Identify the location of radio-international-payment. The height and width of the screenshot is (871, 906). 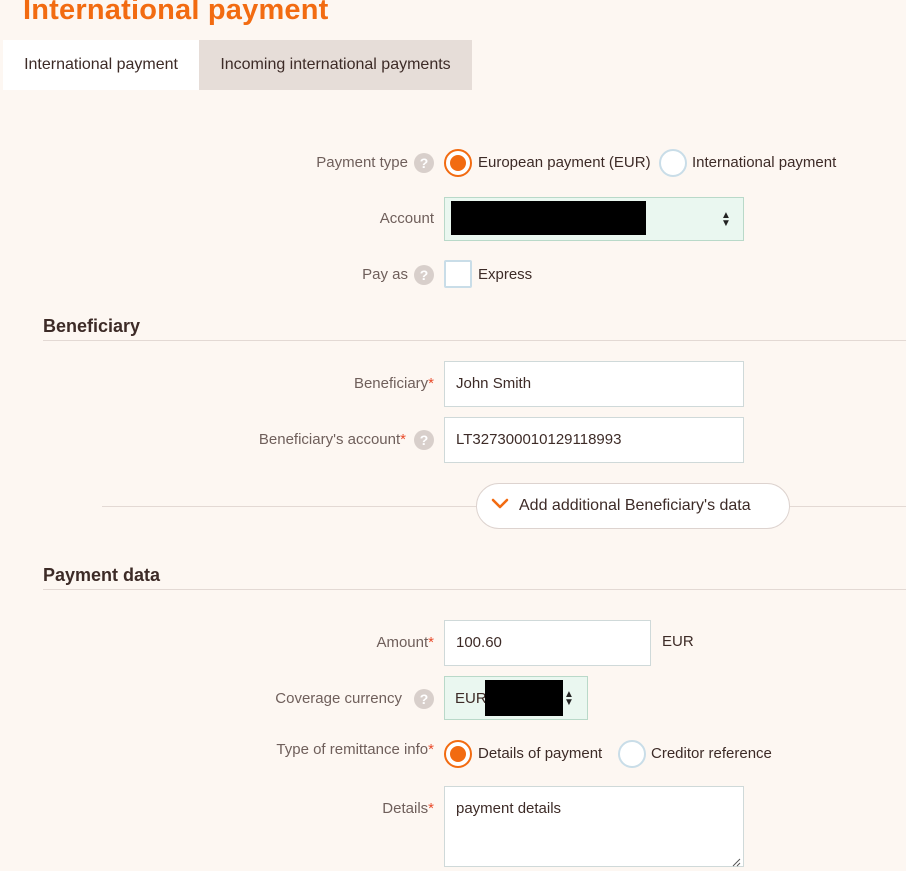
(673, 163).